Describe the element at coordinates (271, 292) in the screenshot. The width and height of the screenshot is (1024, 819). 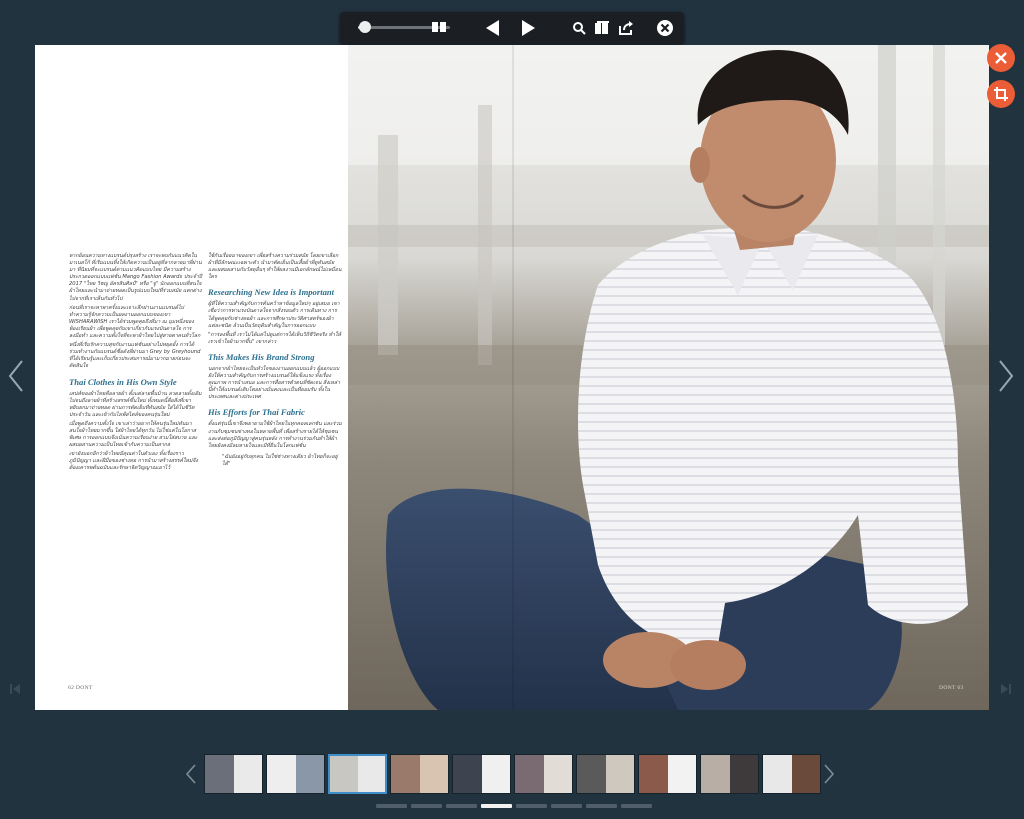
I see `article-subhead: Researching New Idea is Important` at that location.